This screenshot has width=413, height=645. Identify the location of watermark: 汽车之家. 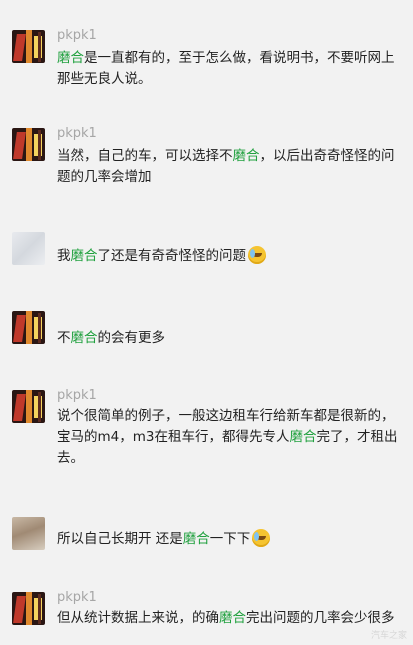
(388, 636).